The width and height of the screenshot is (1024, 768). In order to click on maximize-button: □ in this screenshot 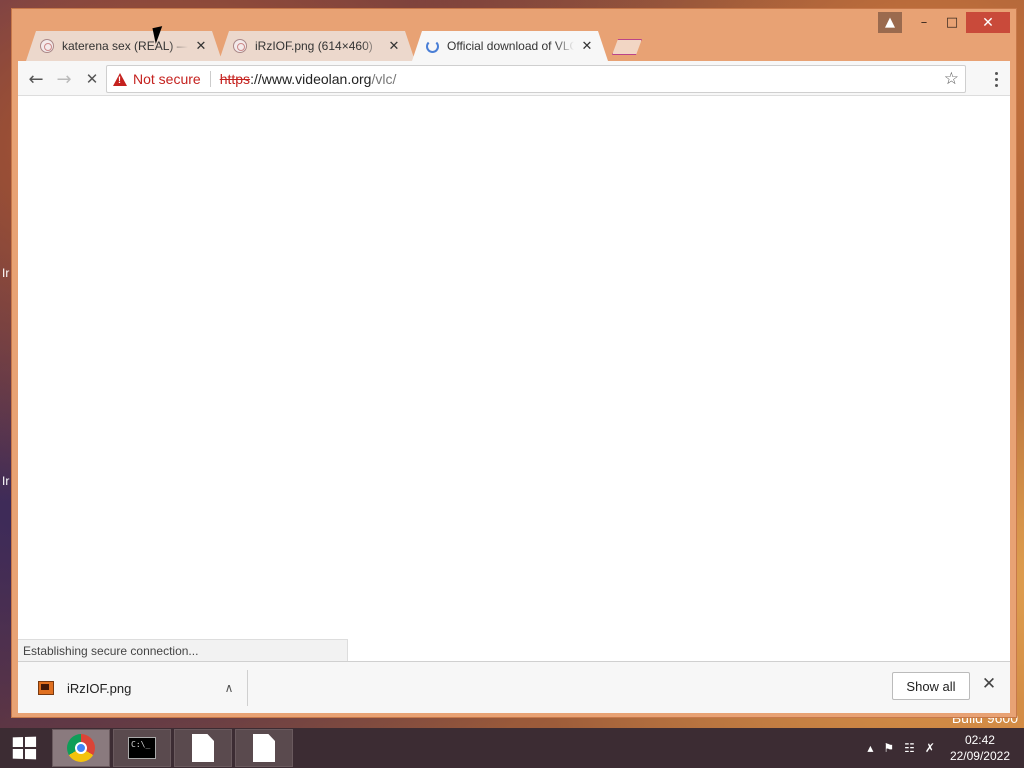, I will do `click(952, 22)`.